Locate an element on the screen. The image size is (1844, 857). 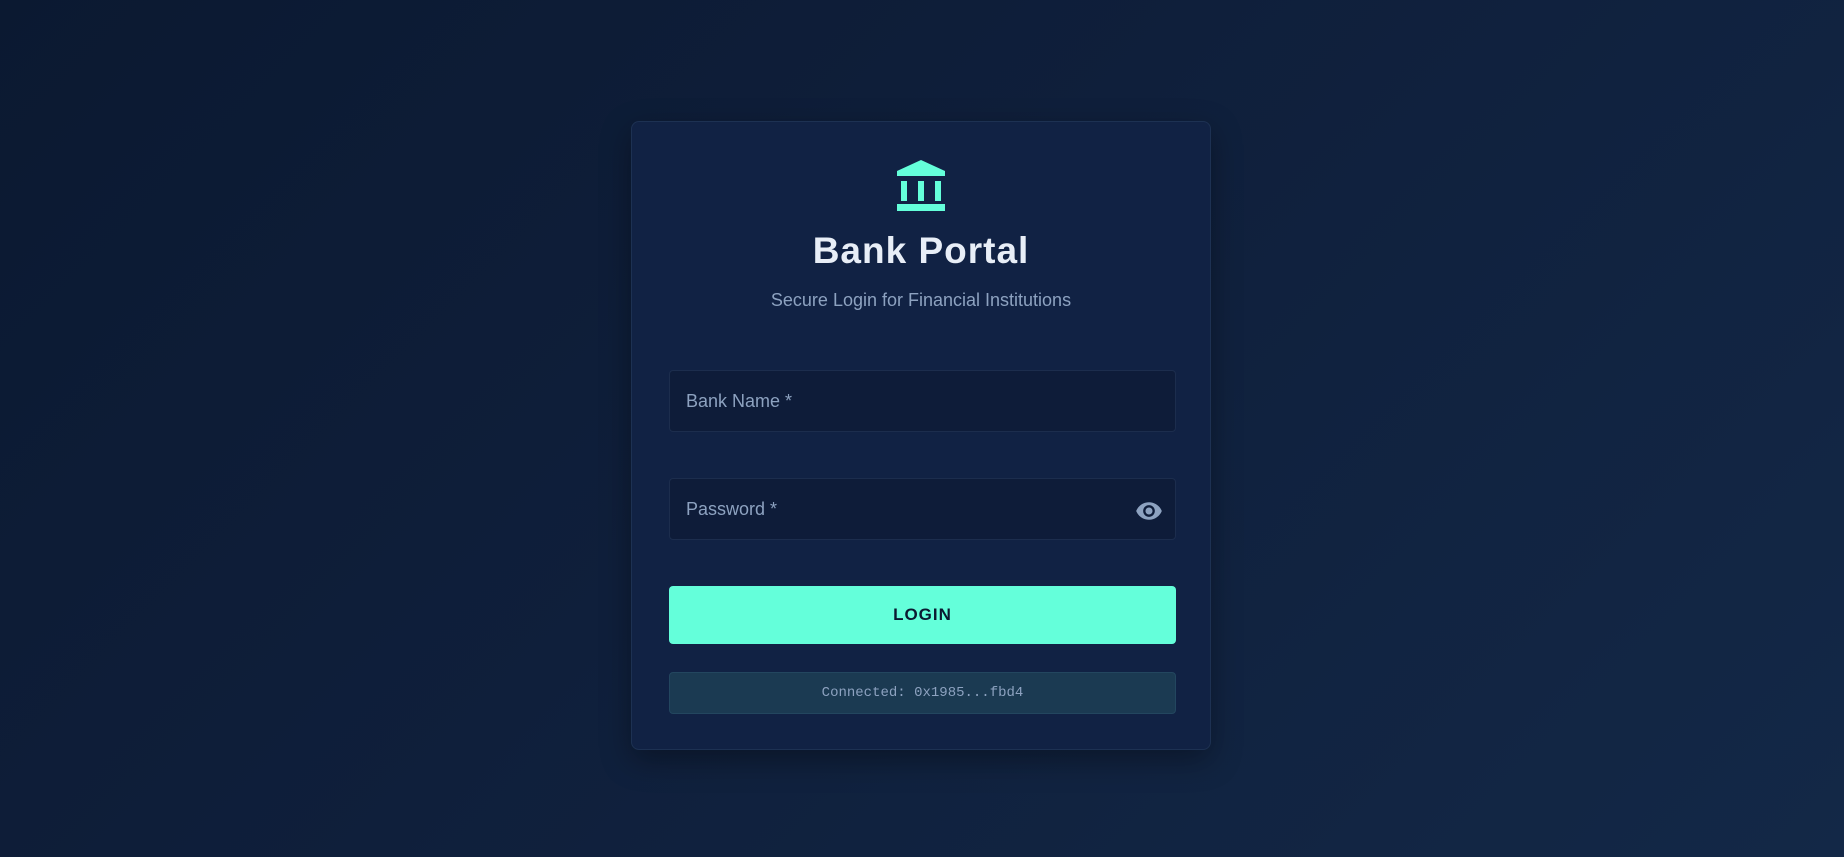
password-field is located at coordinates (922, 509).